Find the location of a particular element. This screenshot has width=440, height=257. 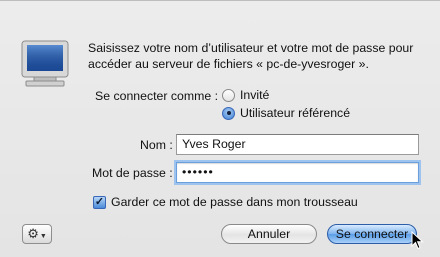

actions-menu-button: ⚙ ▼ is located at coordinates (37, 234).